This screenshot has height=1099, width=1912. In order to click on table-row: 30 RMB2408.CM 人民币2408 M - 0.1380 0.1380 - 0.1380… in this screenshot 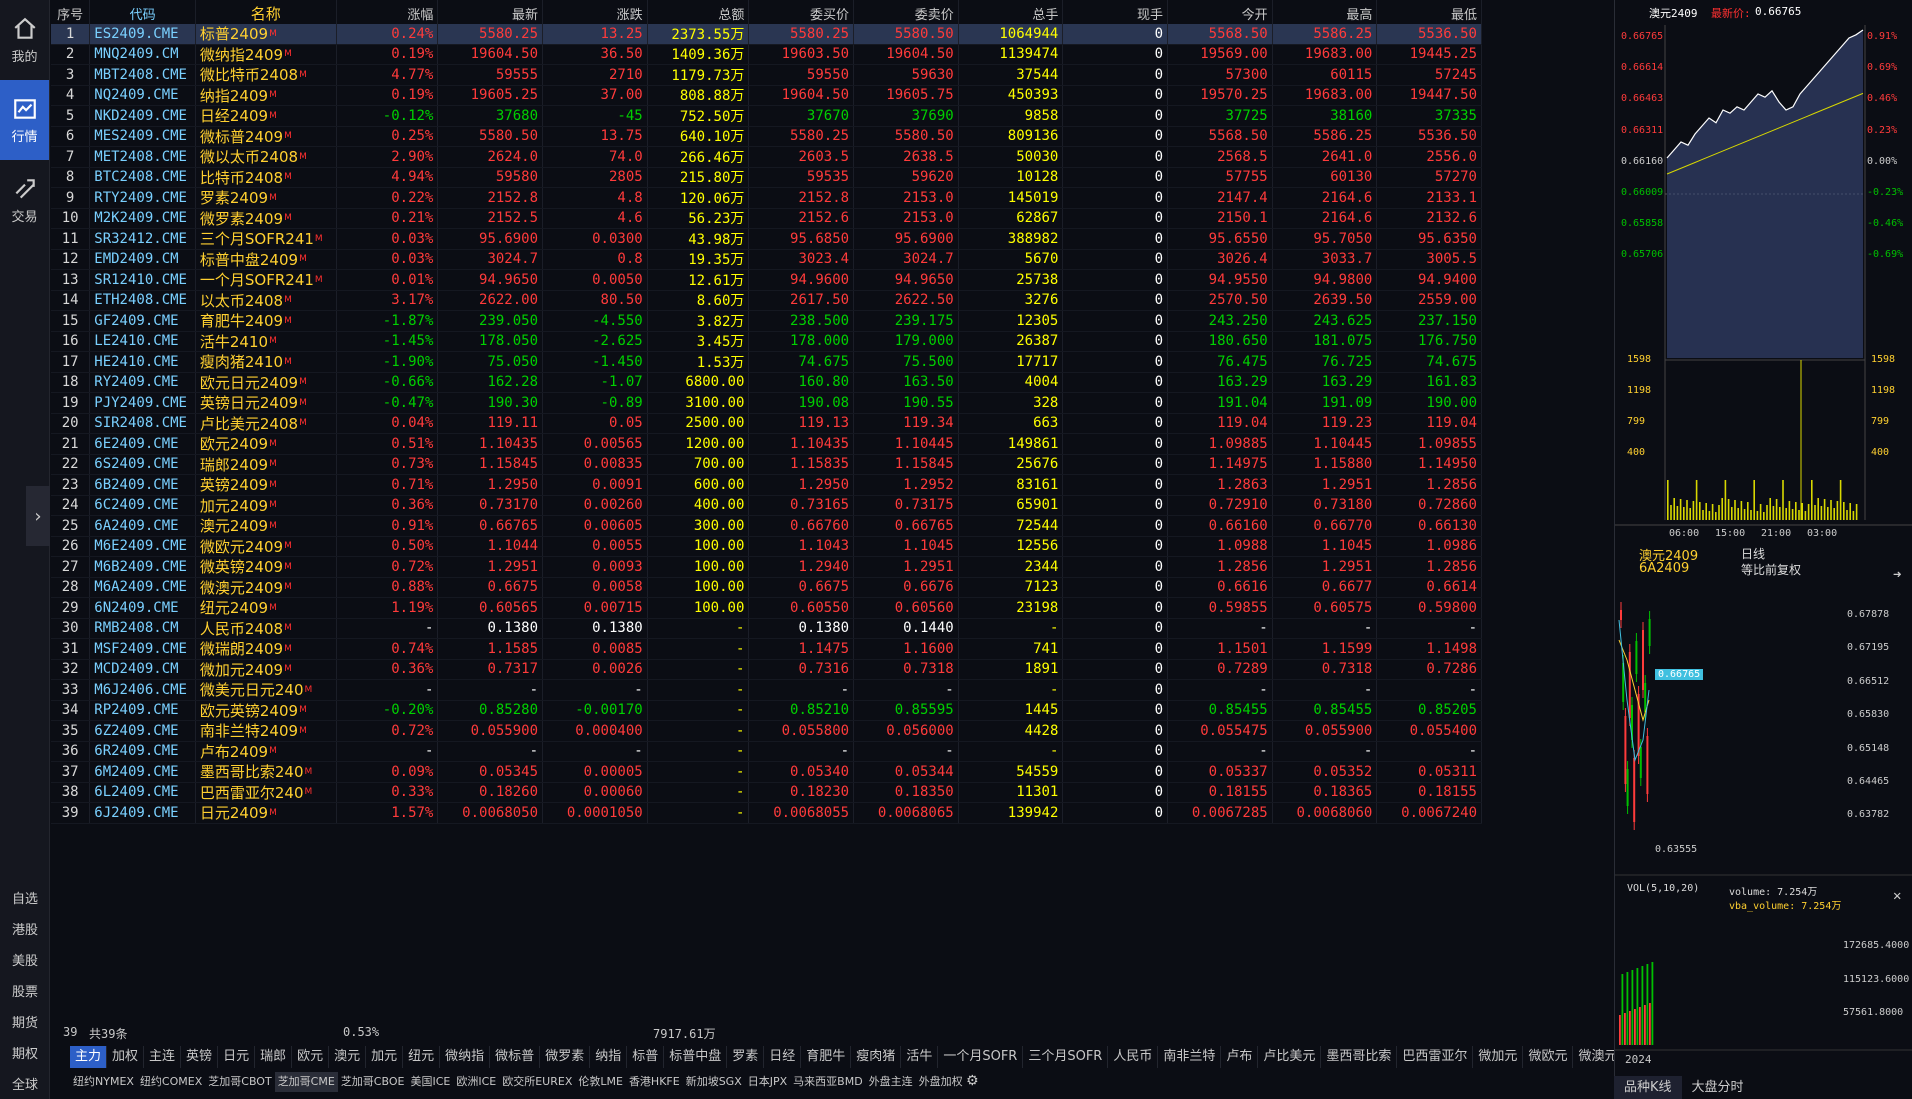, I will do `click(766, 628)`.